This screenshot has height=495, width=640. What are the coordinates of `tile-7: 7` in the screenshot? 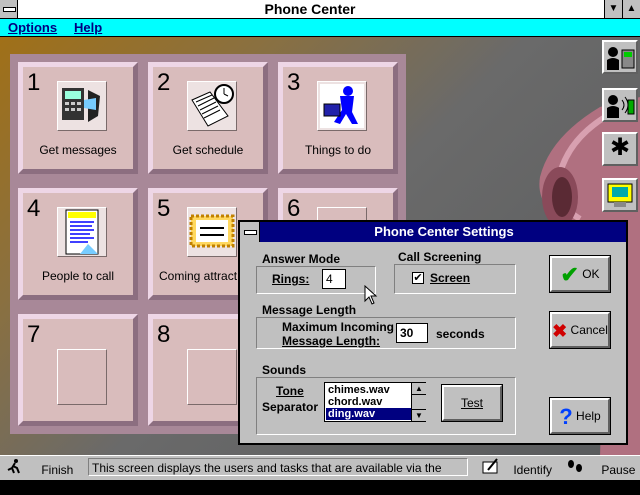 It's located at (78, 370).